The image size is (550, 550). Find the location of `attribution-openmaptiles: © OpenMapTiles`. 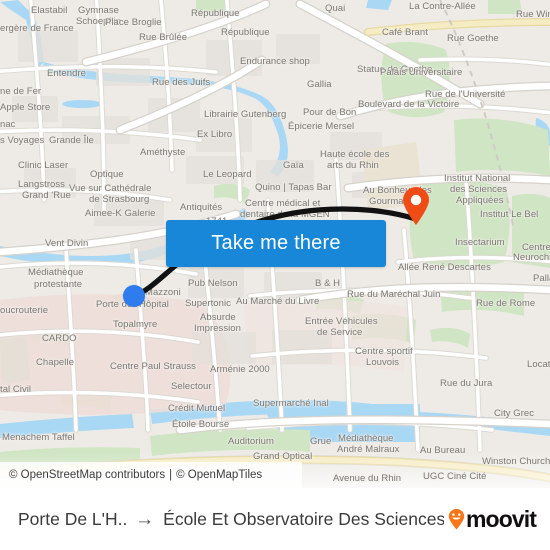

attribution-openmaptiles: © OpenMapTiles is located at coordinates (219, 475).